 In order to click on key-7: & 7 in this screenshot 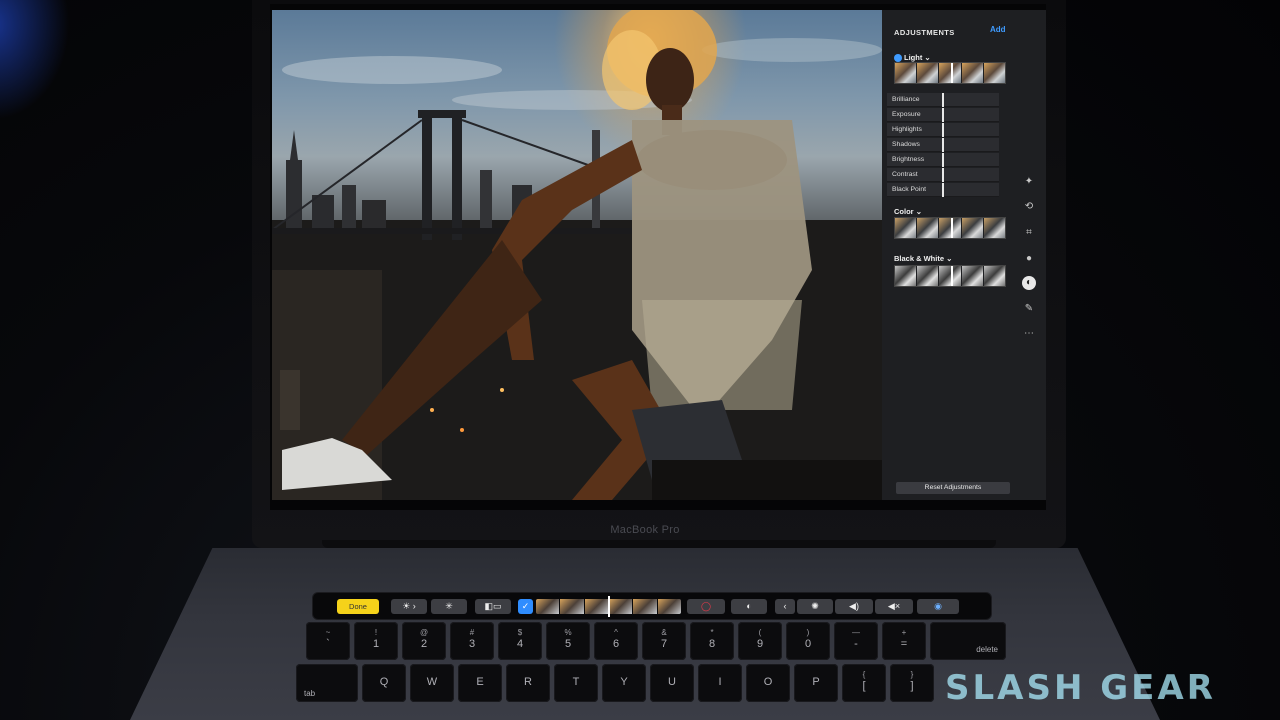, I will do `click(664, 641)`.